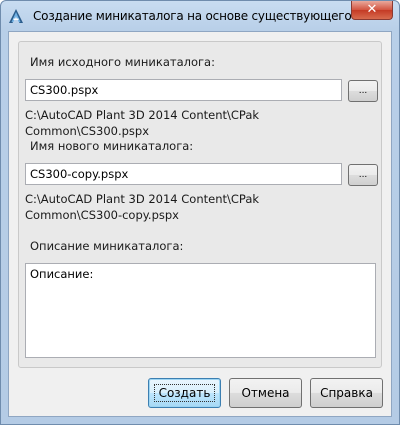 Image resolution: width=400 pixels, height=425 pixels. What do you see at coordinates (122, 62) in the screenshot?
I see `source-catalog-label: Имя исходного миникаталога:` at bounding box center [122, 62].